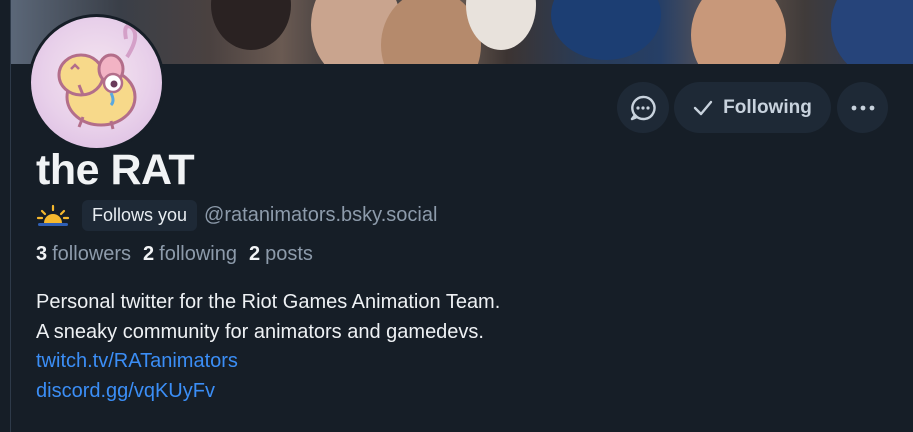 This screenshot has height=432, width=913. Describe the element at coordinates (255, 254) in the screenshot. I see `posts-count: 2` at that location.